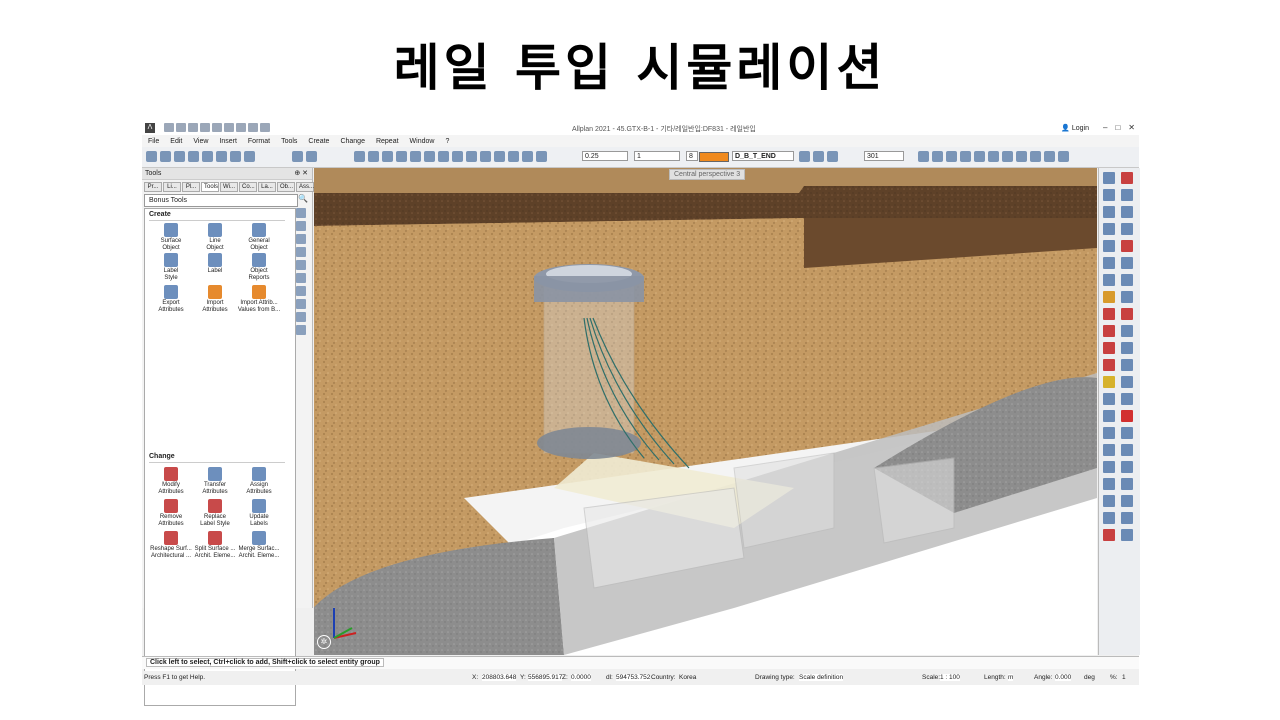  What do you see at coordinates (1124, 677) in the screenshot?
I see `percent-value: 1` at bounding box center [1124, 677].